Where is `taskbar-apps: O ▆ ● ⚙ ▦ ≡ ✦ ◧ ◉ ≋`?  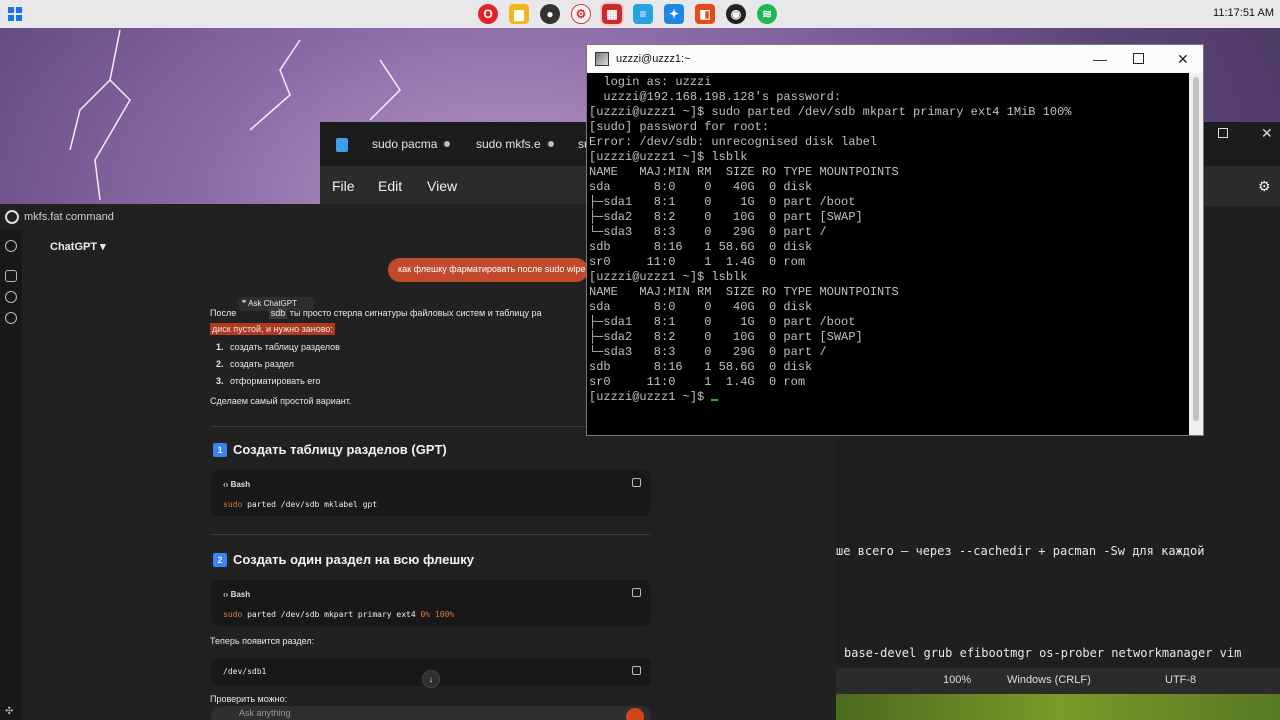
taskbar-apps: O ▆ ● ⚙ ▦ ≡ ✦ ◧ ◉ ≋ is located at coordinates (627, 14).